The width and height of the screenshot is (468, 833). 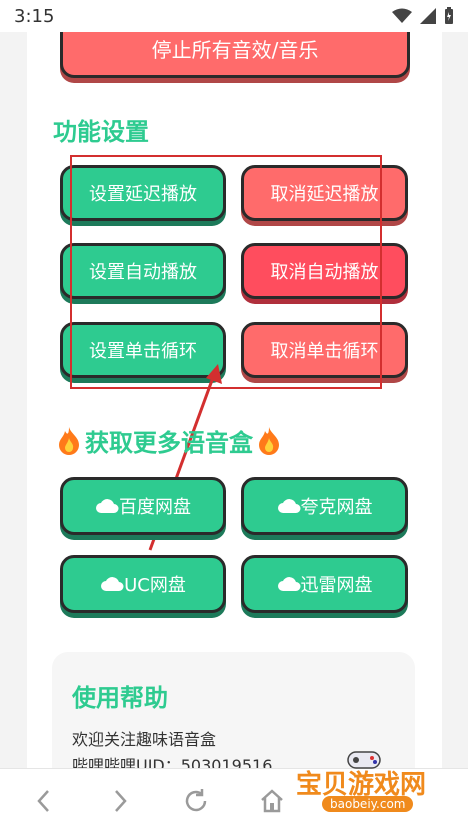 I want to click on reload-icon, so click(x=196, y=800).